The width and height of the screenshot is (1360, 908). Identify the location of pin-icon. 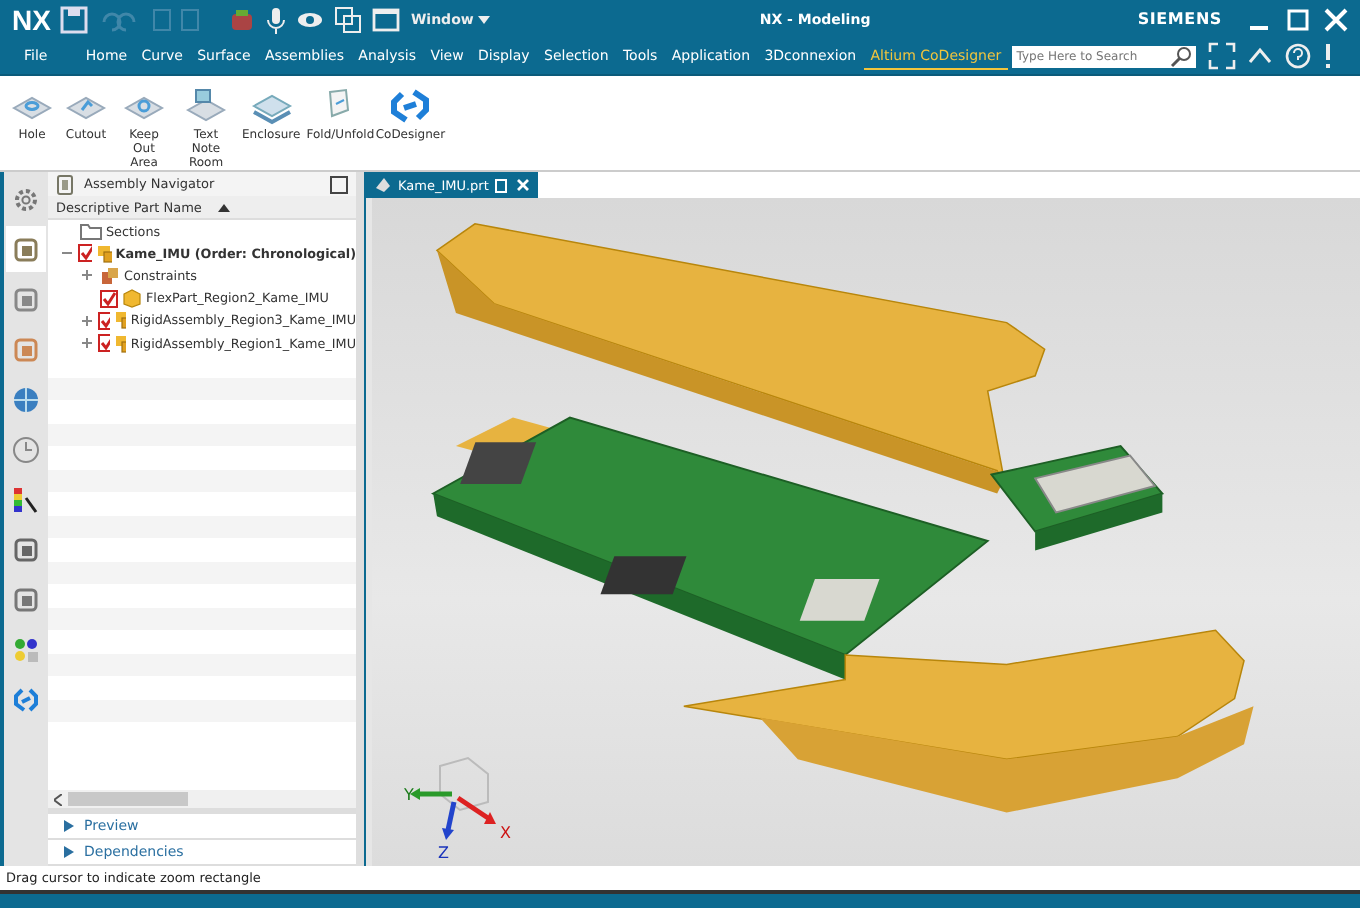
(502, 185).